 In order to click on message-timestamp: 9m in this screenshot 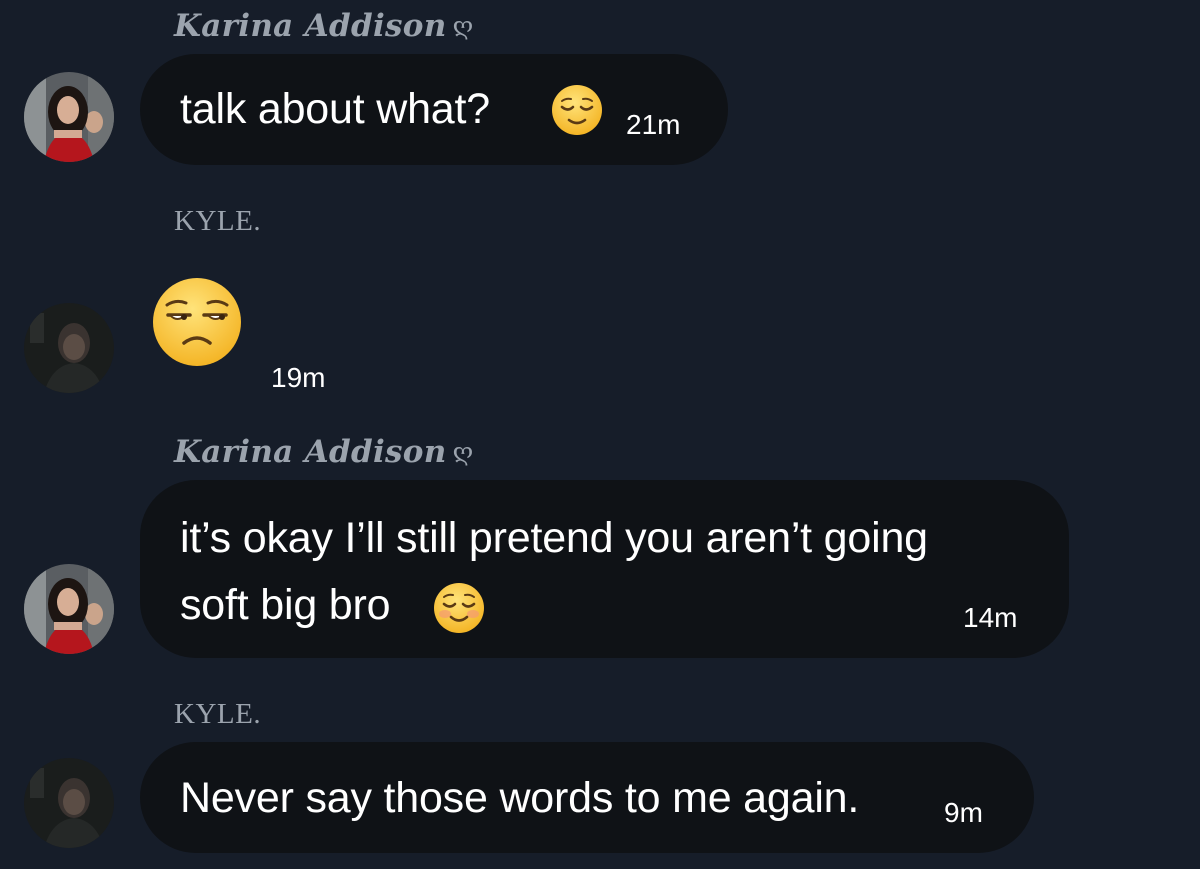, I will do `click(963, 812)`.